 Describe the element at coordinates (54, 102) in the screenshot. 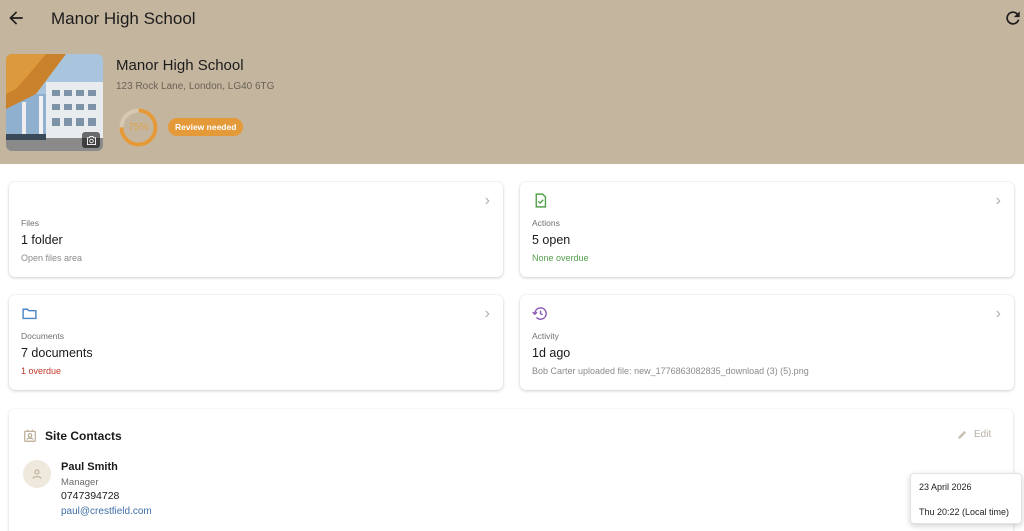

I see `site-photo` at that location.